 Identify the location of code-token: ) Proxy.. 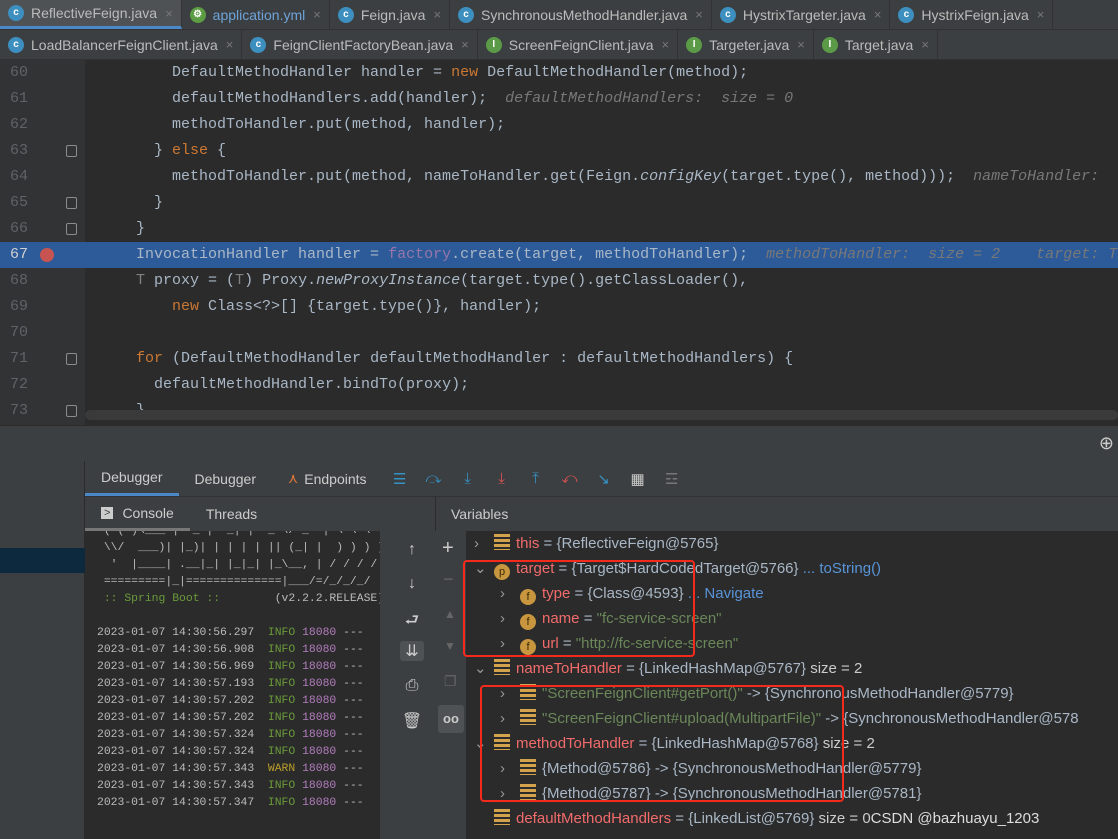
(280, 280).